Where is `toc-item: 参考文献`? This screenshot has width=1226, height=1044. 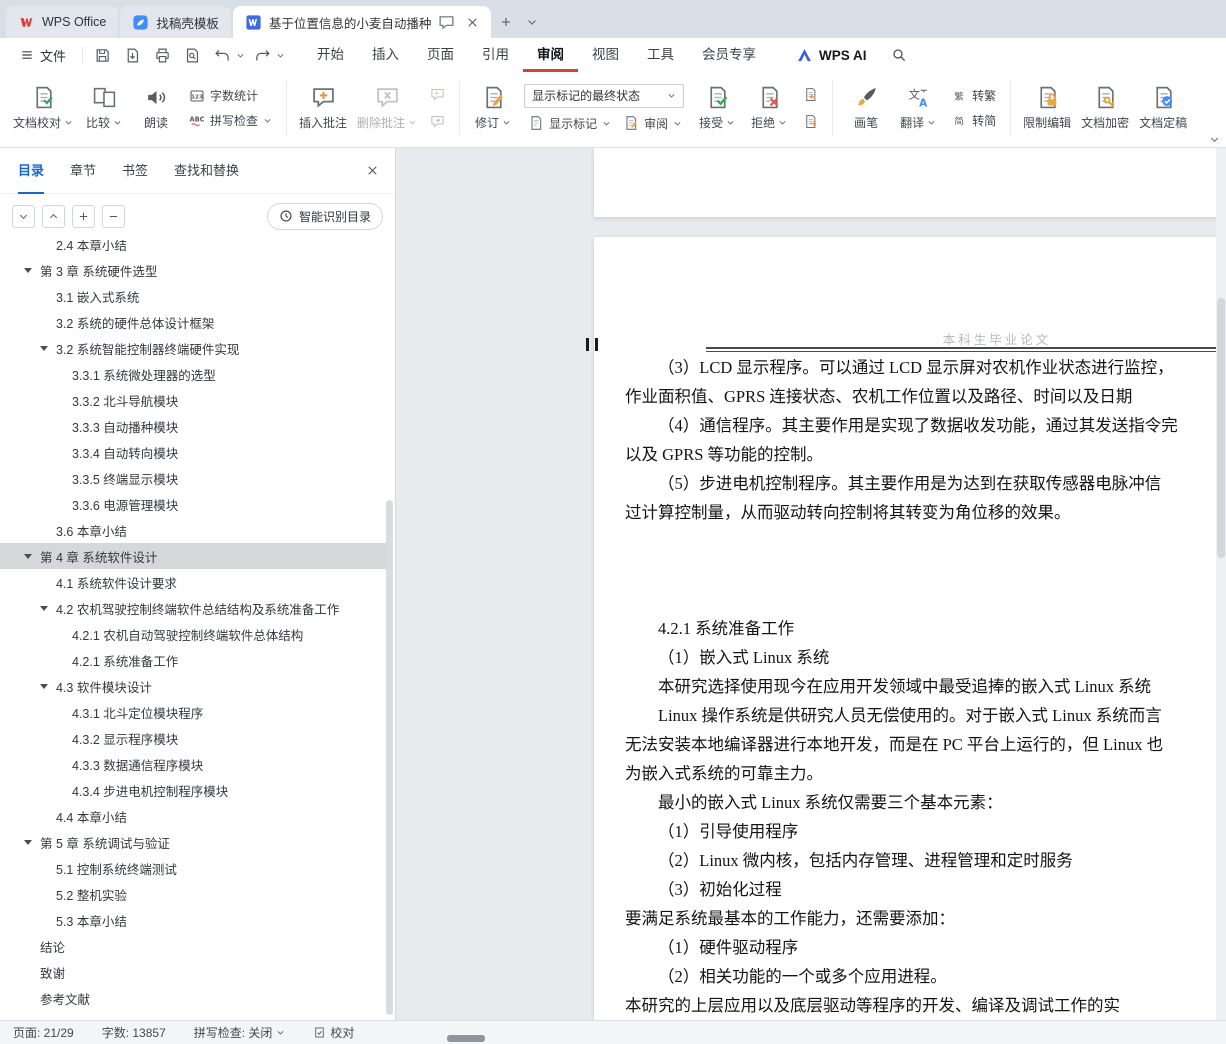
toc-item: 参考文献 is located at coordinates (193, 998).